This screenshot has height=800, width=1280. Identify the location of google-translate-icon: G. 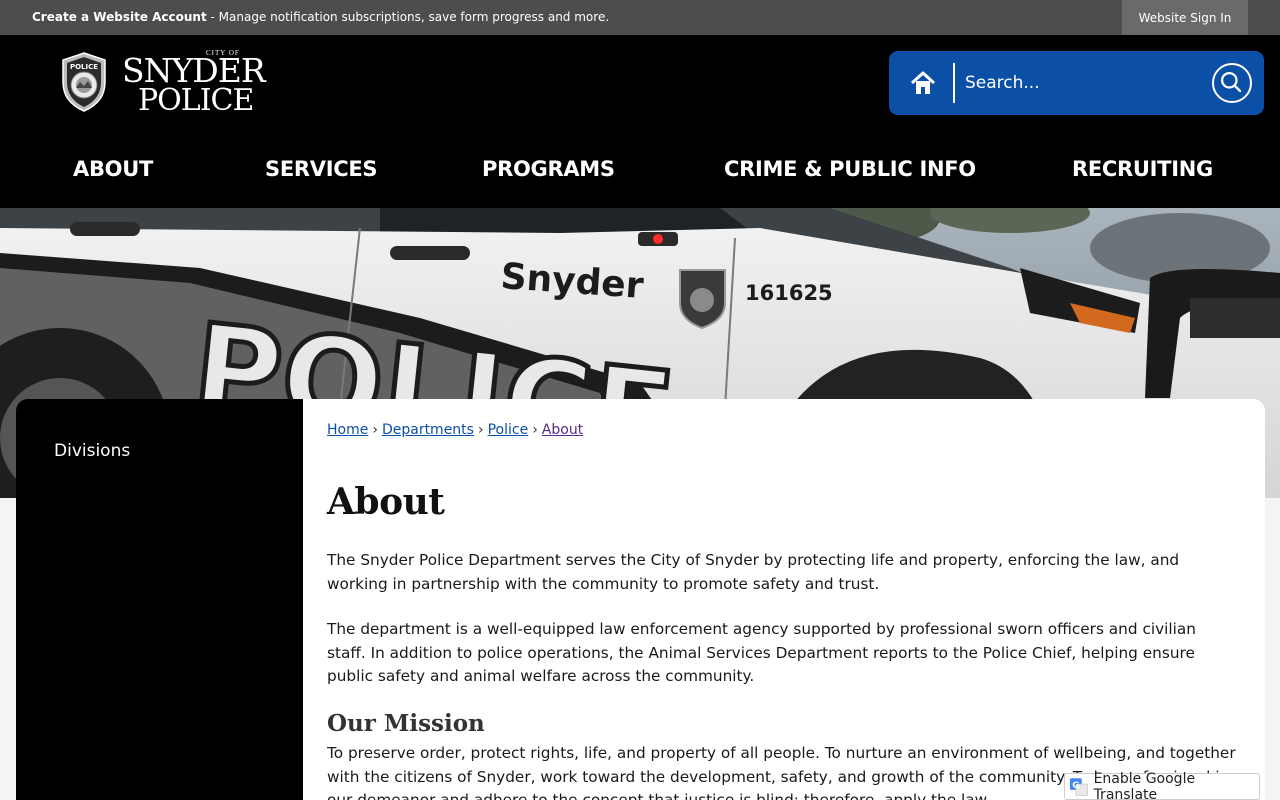
(1079, 786).